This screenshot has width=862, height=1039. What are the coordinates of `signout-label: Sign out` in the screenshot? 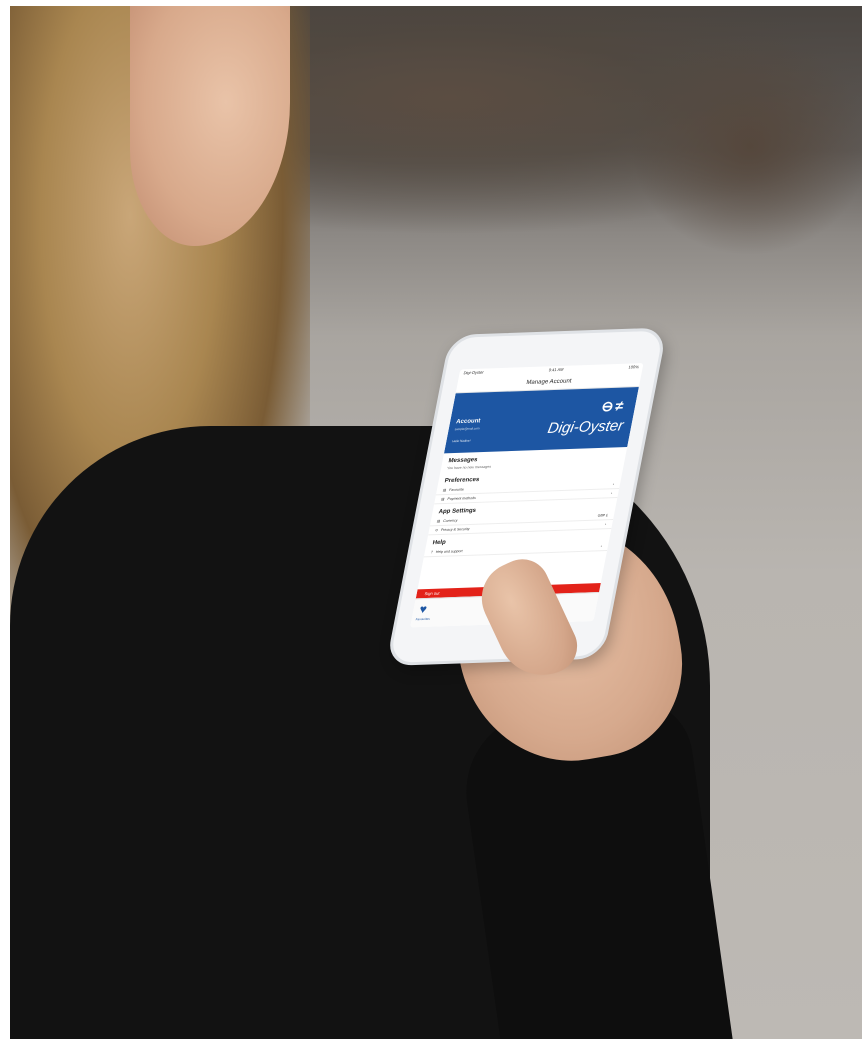 It's located at (432, 593).